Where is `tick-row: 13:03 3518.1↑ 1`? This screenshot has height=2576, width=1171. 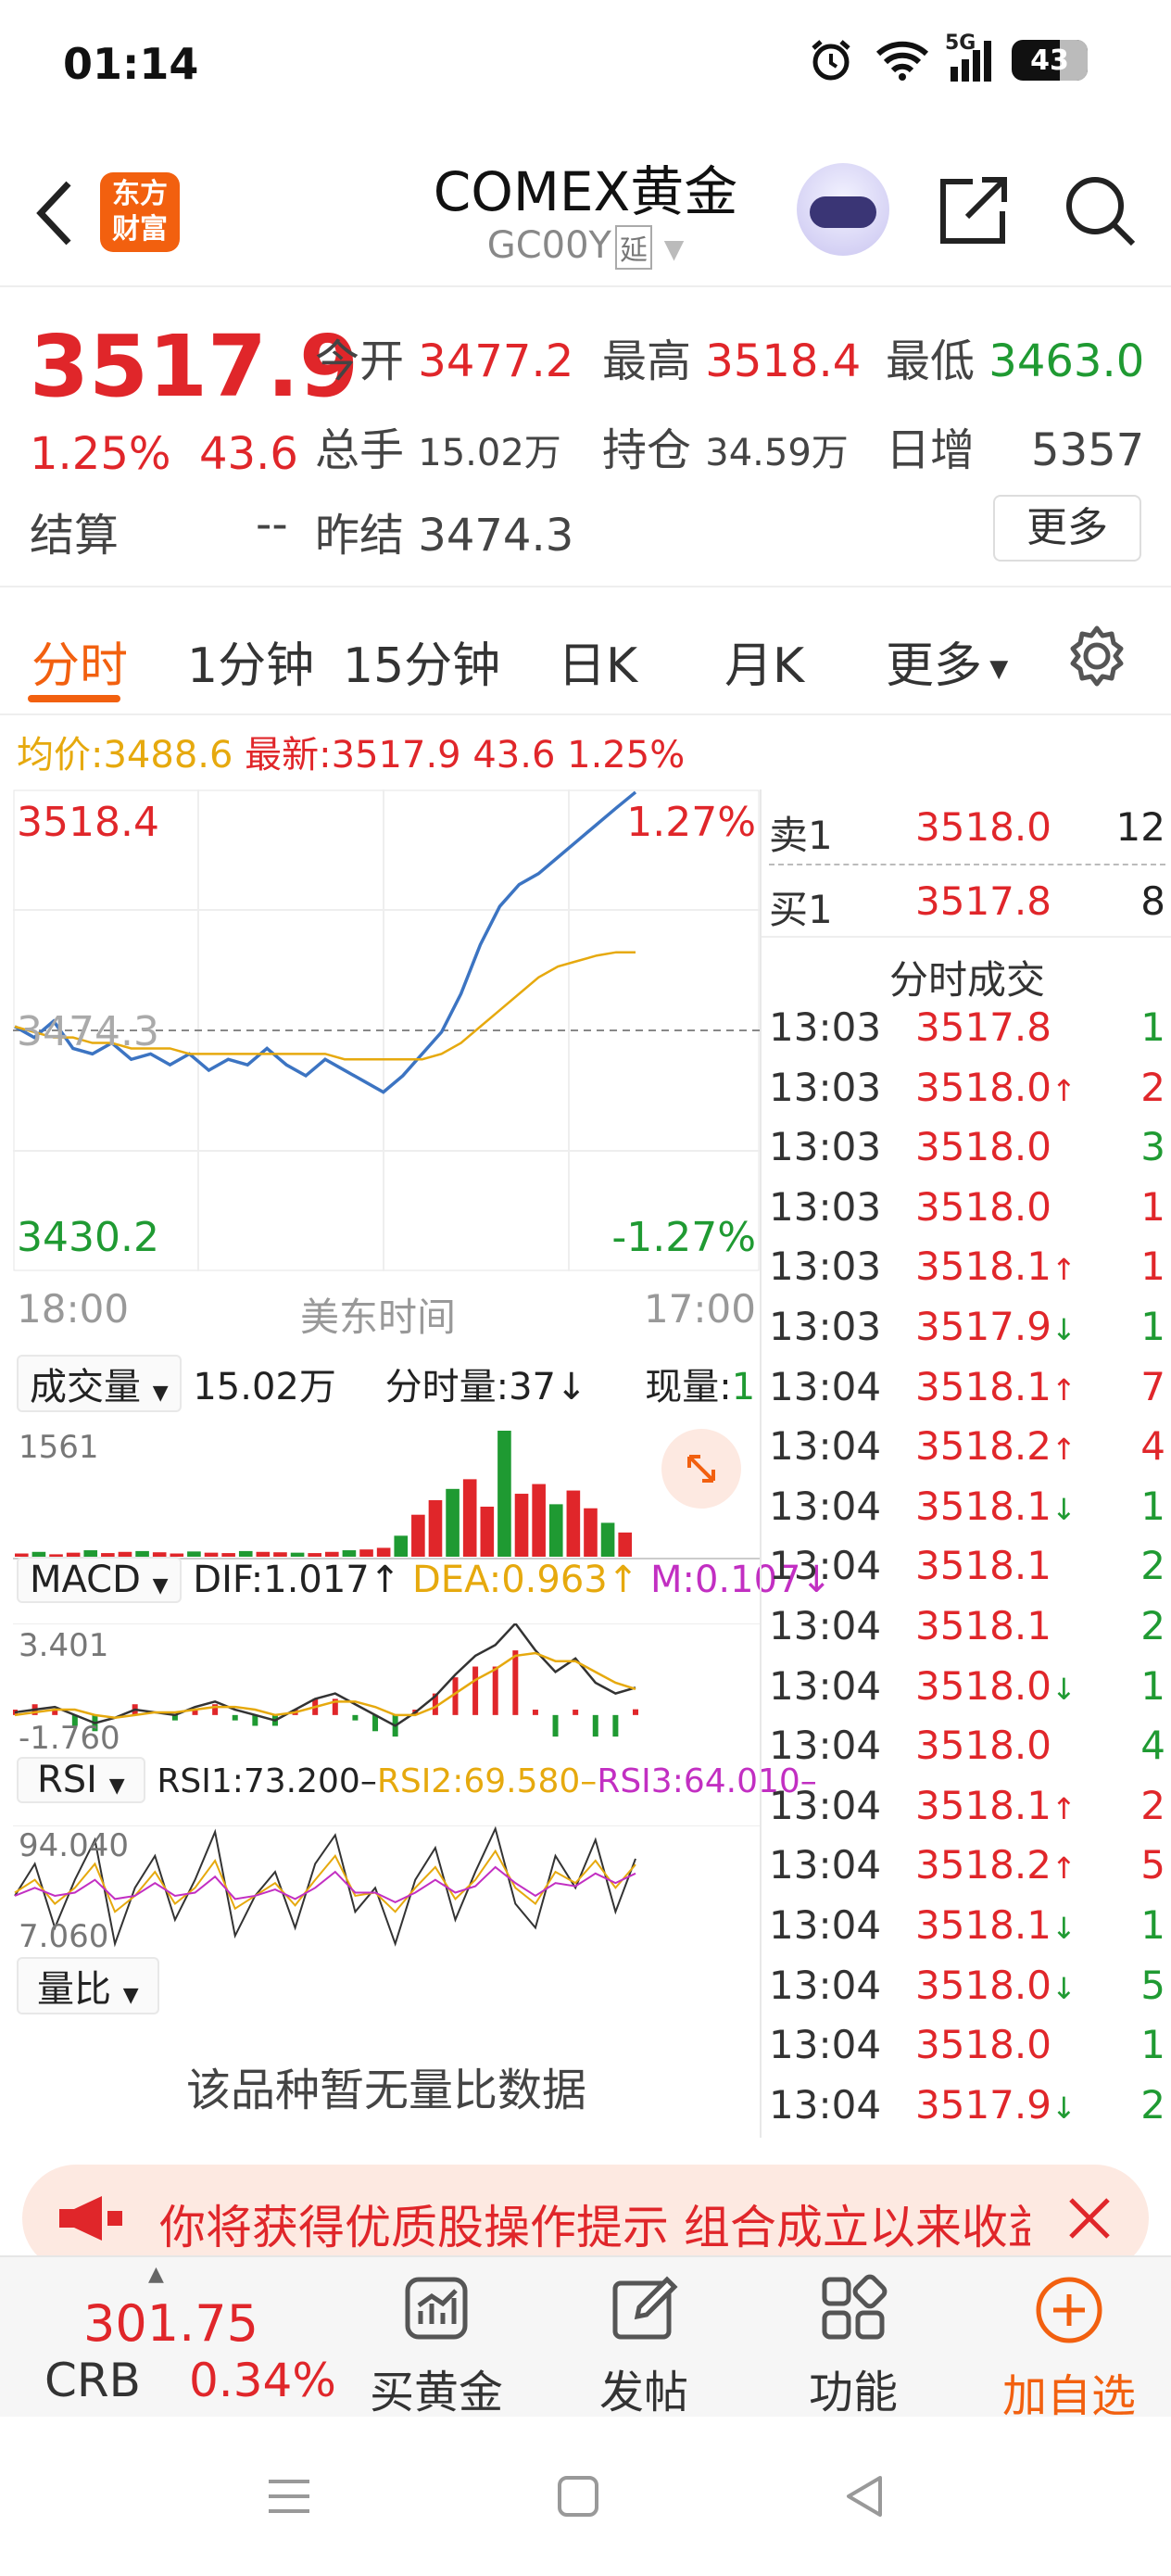 tick-row: 13:03 3518.1↑ 1 is located at coordinates (967, 1273).